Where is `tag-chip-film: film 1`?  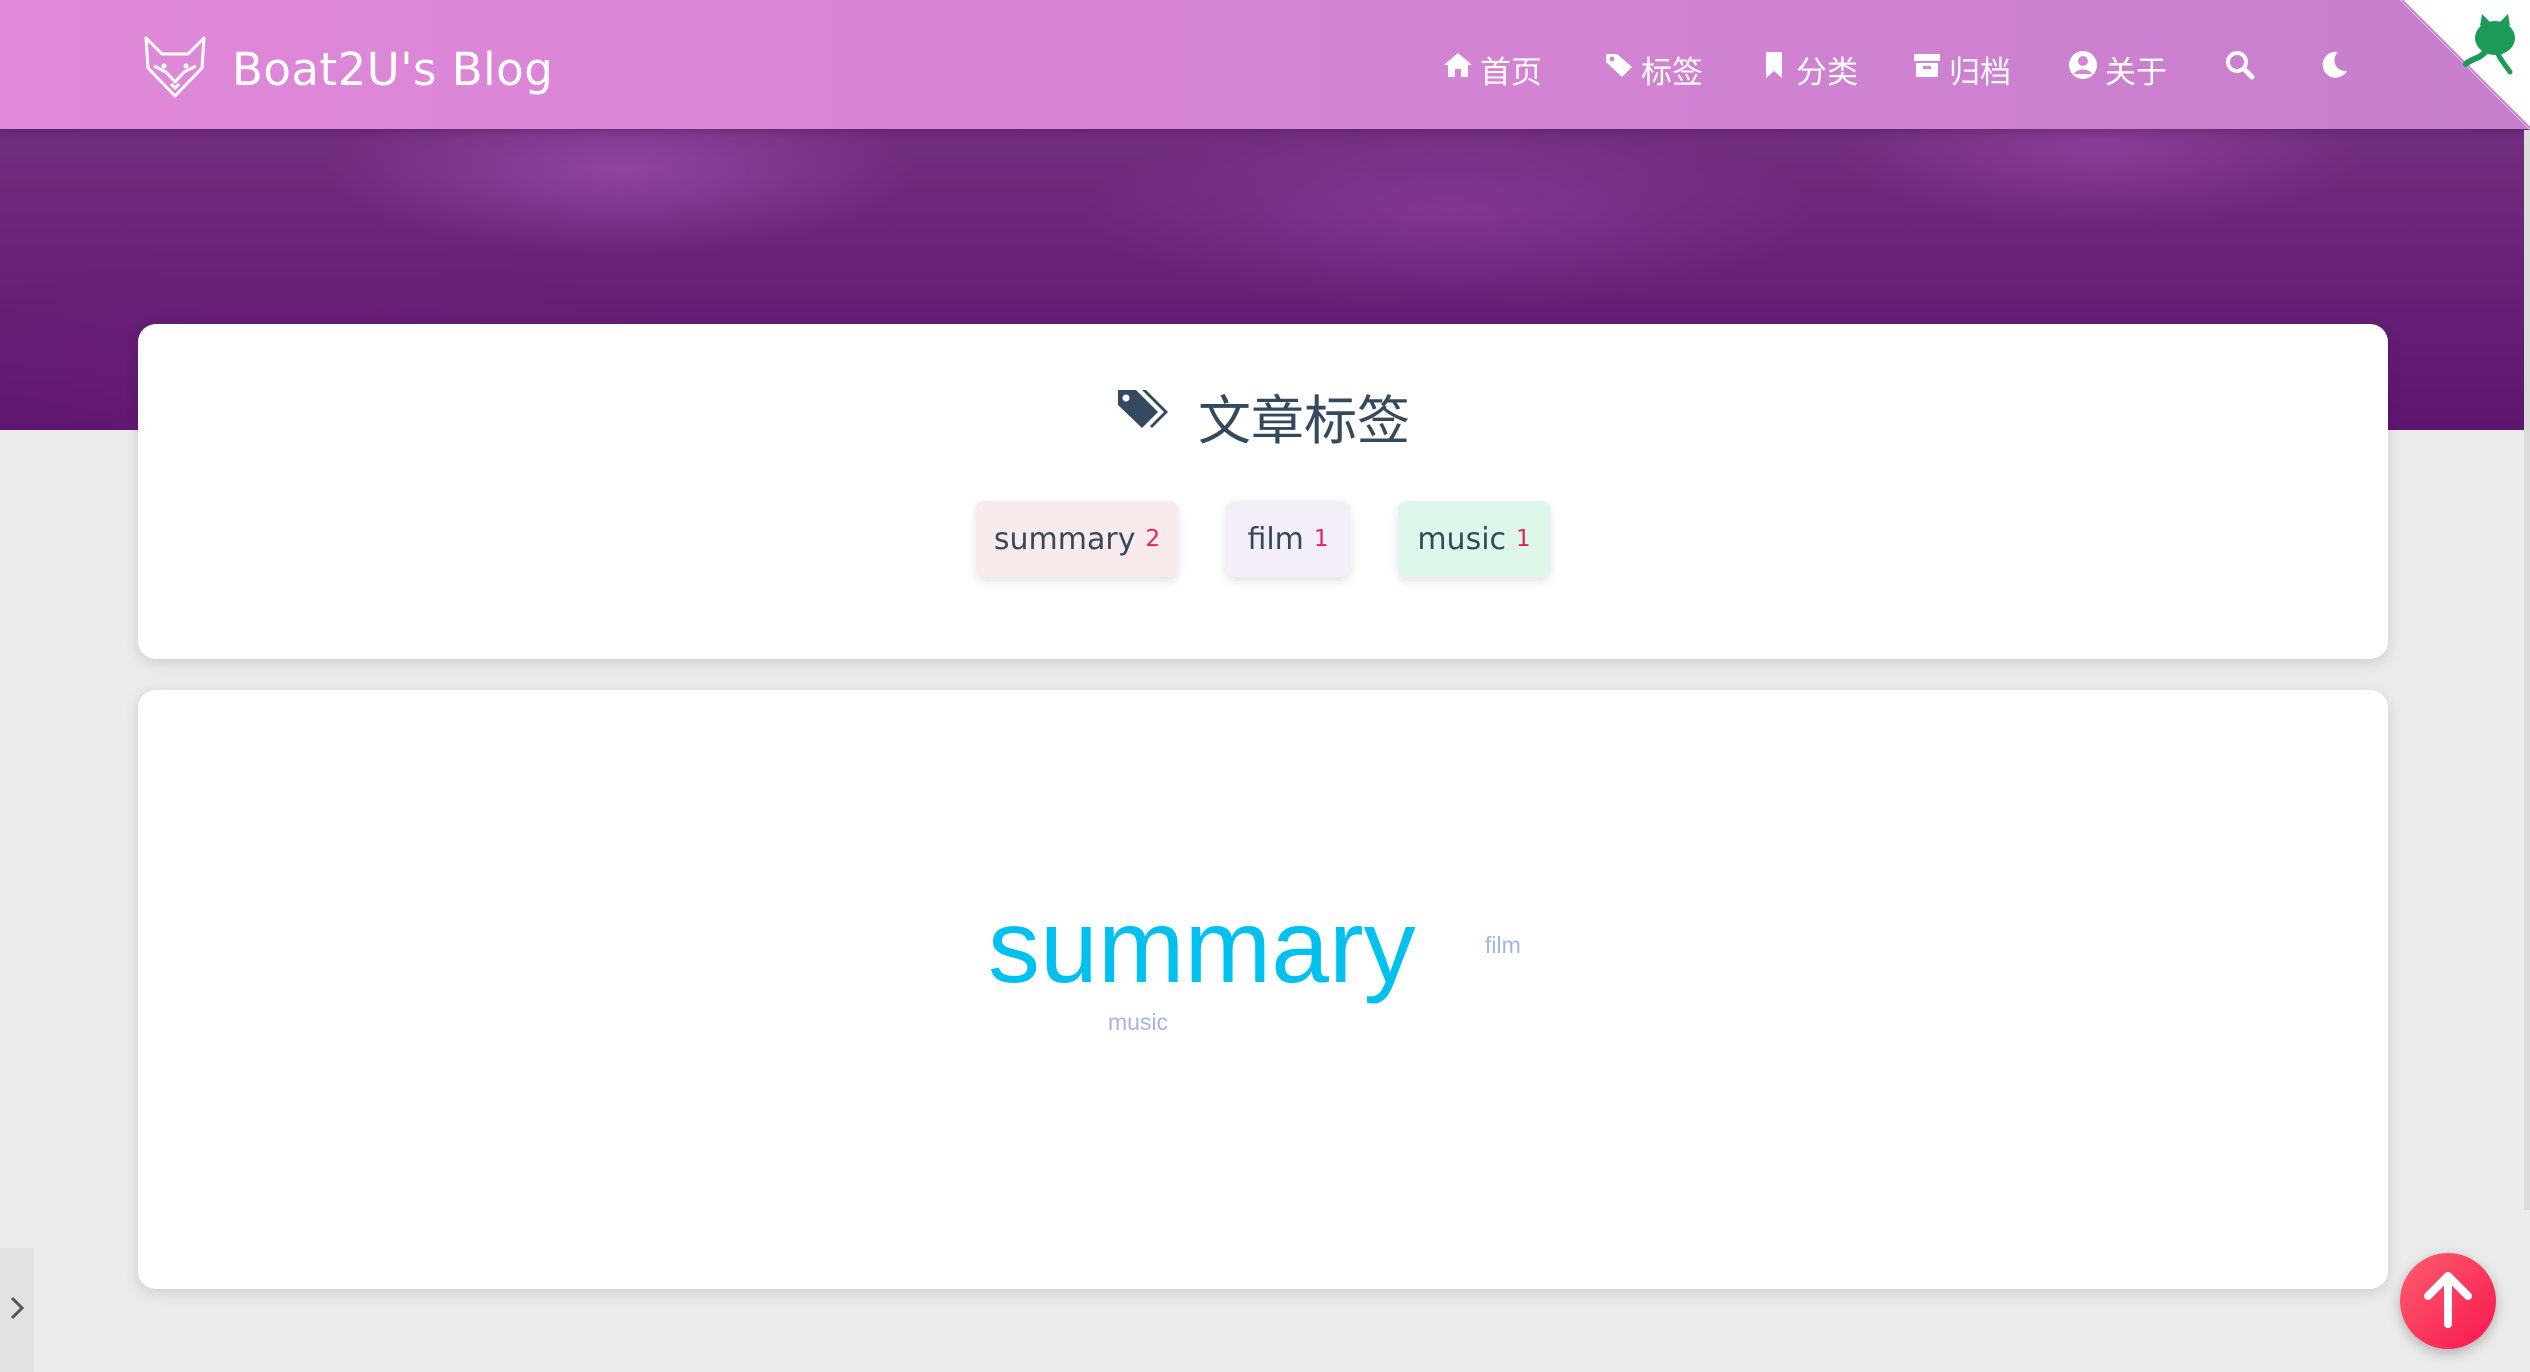
tag-chip-film: film 1 is located at coordinates (1288, 539).